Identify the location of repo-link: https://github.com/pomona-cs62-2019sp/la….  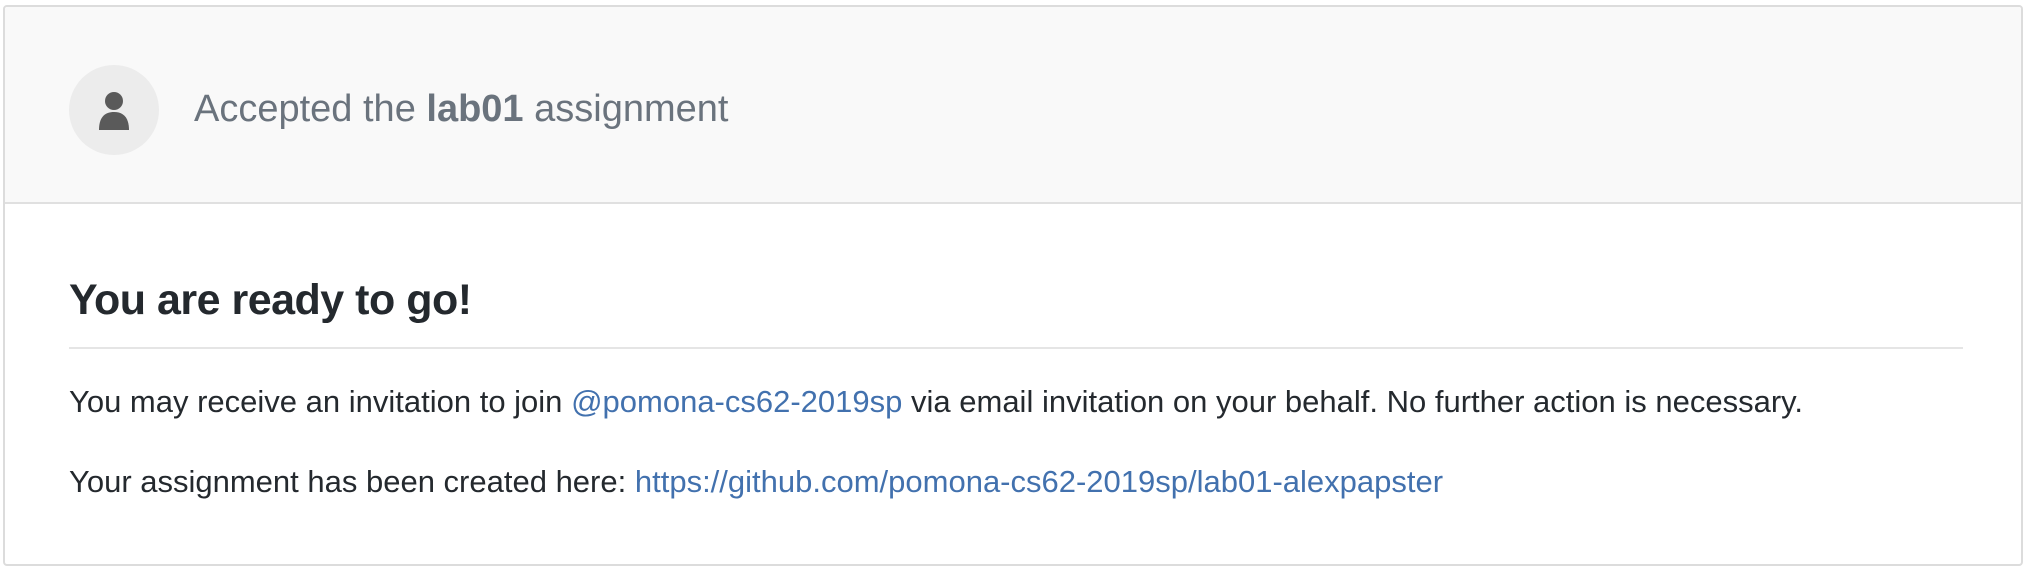
(1039, 481).